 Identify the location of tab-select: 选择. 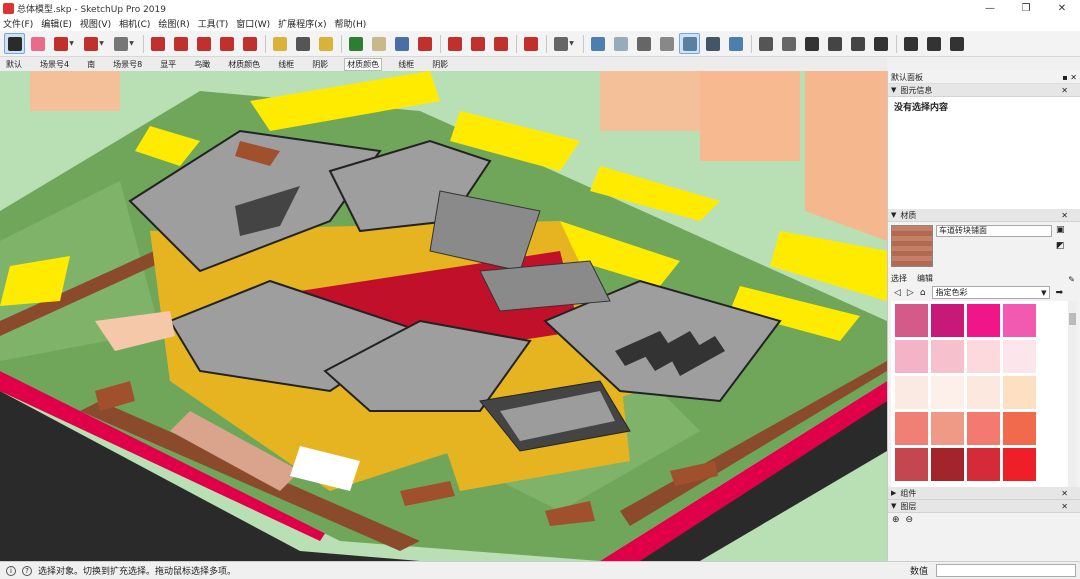
(899, 278).